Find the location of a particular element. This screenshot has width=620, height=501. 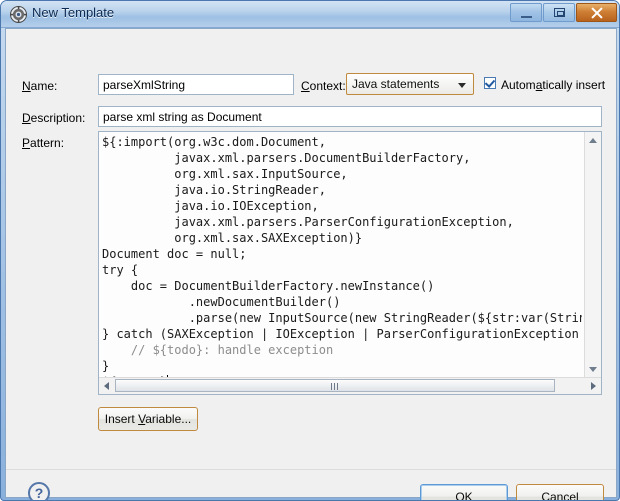

code-line: try { is located at coordinates (120, 270).